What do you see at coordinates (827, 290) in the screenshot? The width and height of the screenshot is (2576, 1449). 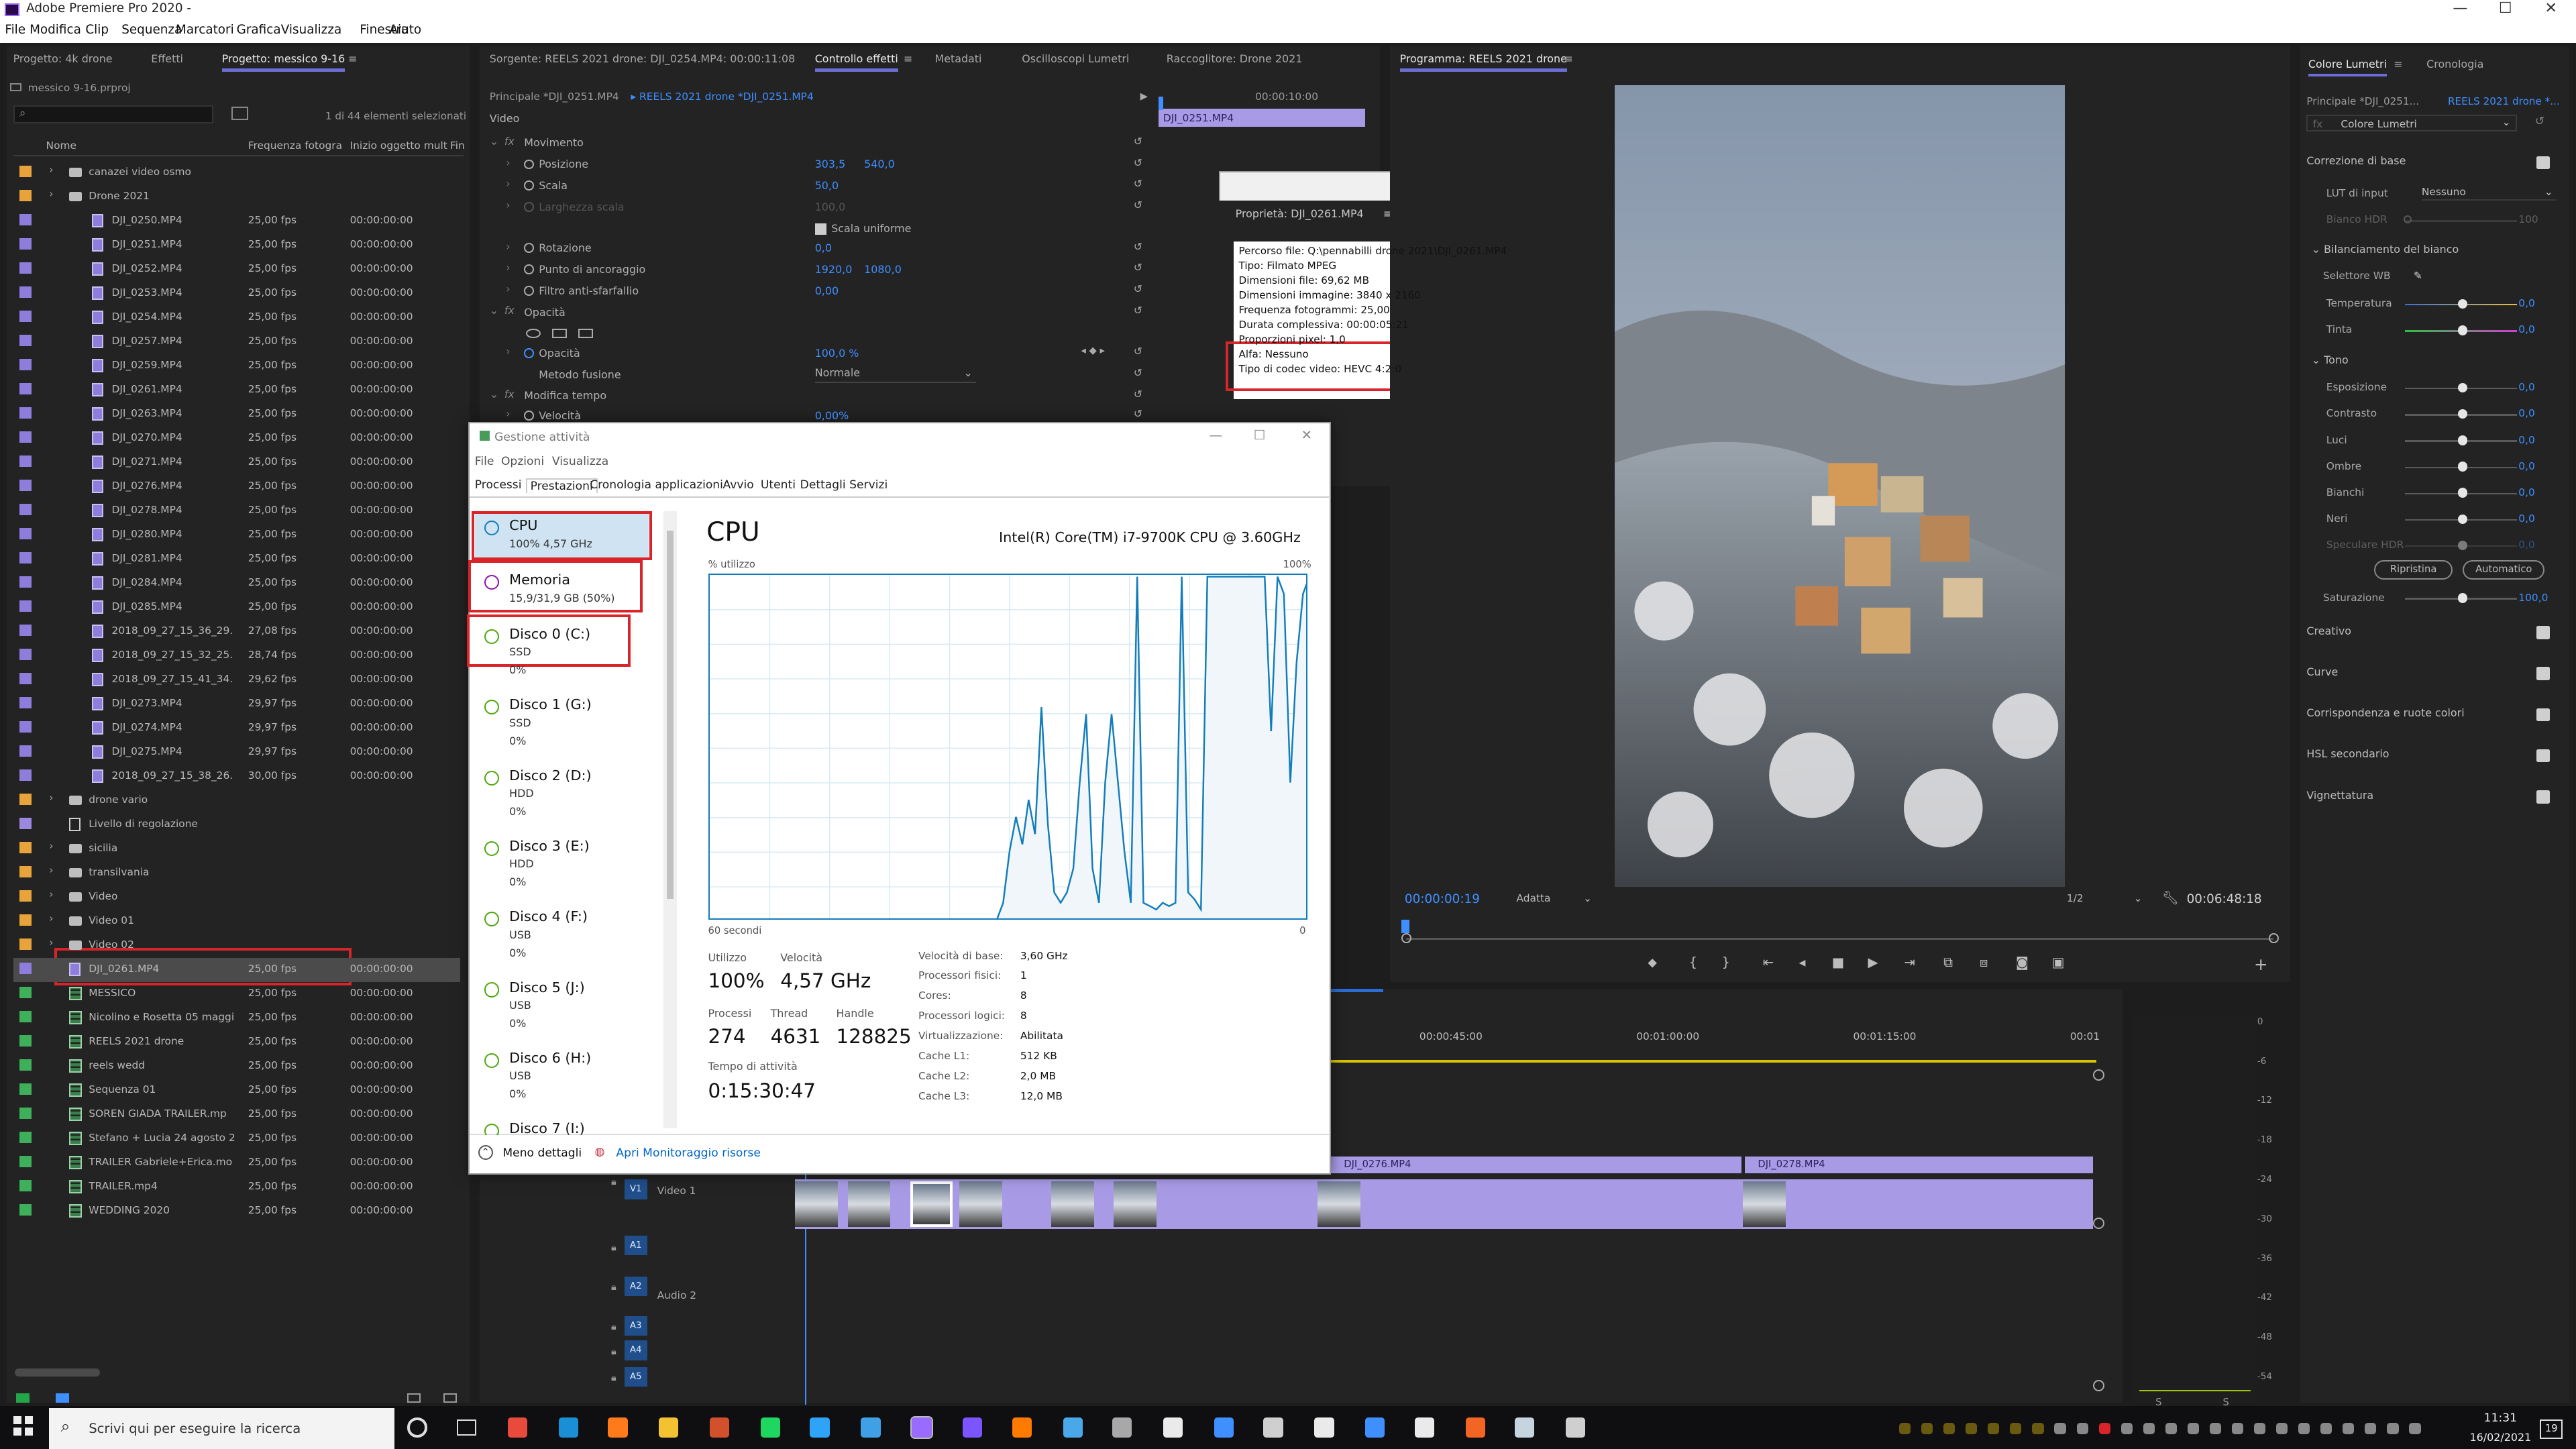 I see `param-value-1: 0,00` at bounding box center [827, 290].